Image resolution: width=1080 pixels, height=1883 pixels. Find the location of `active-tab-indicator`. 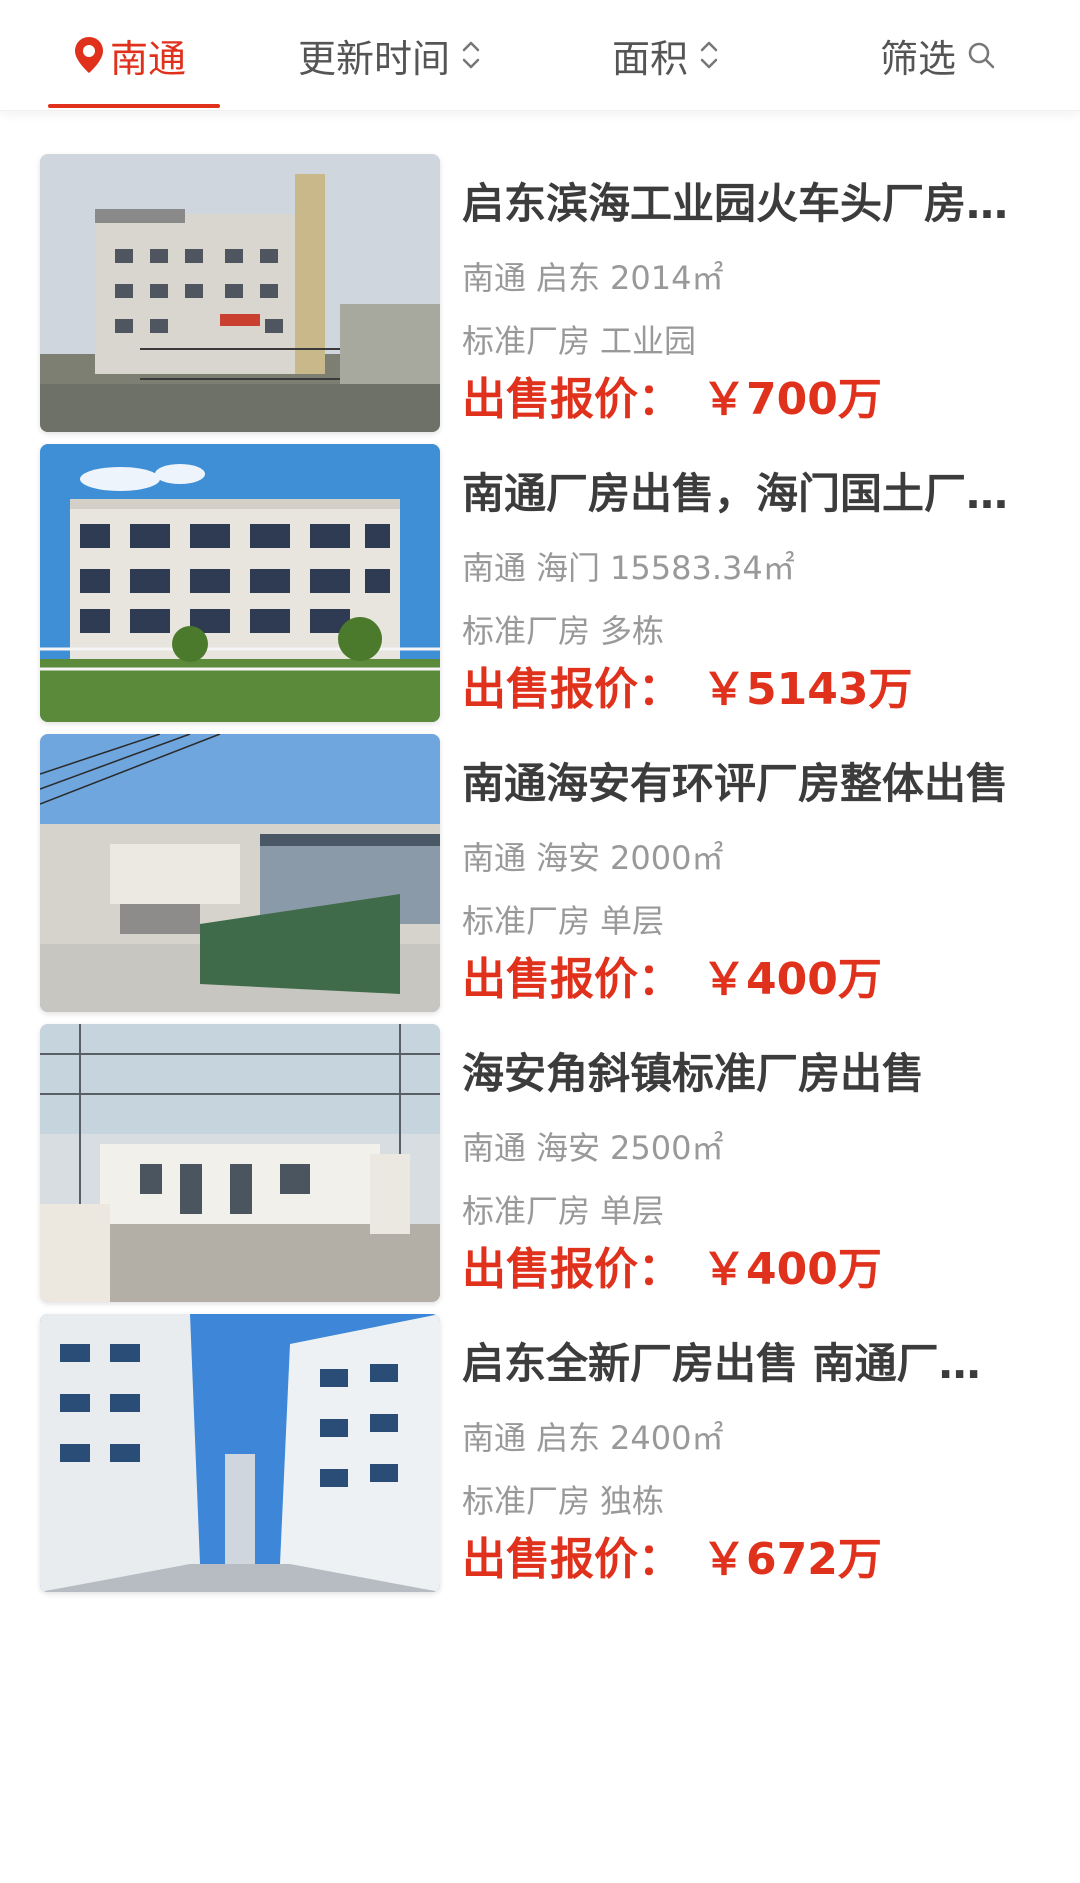

active-tab-indicator is located at coordinates (134, 106).